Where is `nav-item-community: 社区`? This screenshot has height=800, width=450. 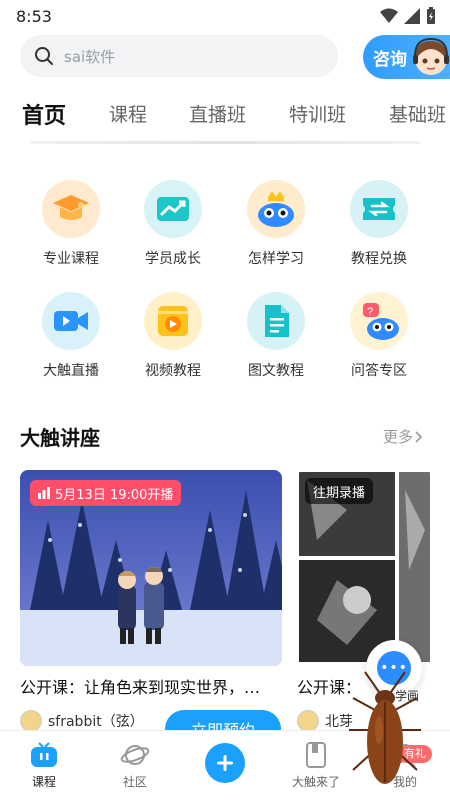 nav-item-community: 社区 is located at coordinates (135, 765).